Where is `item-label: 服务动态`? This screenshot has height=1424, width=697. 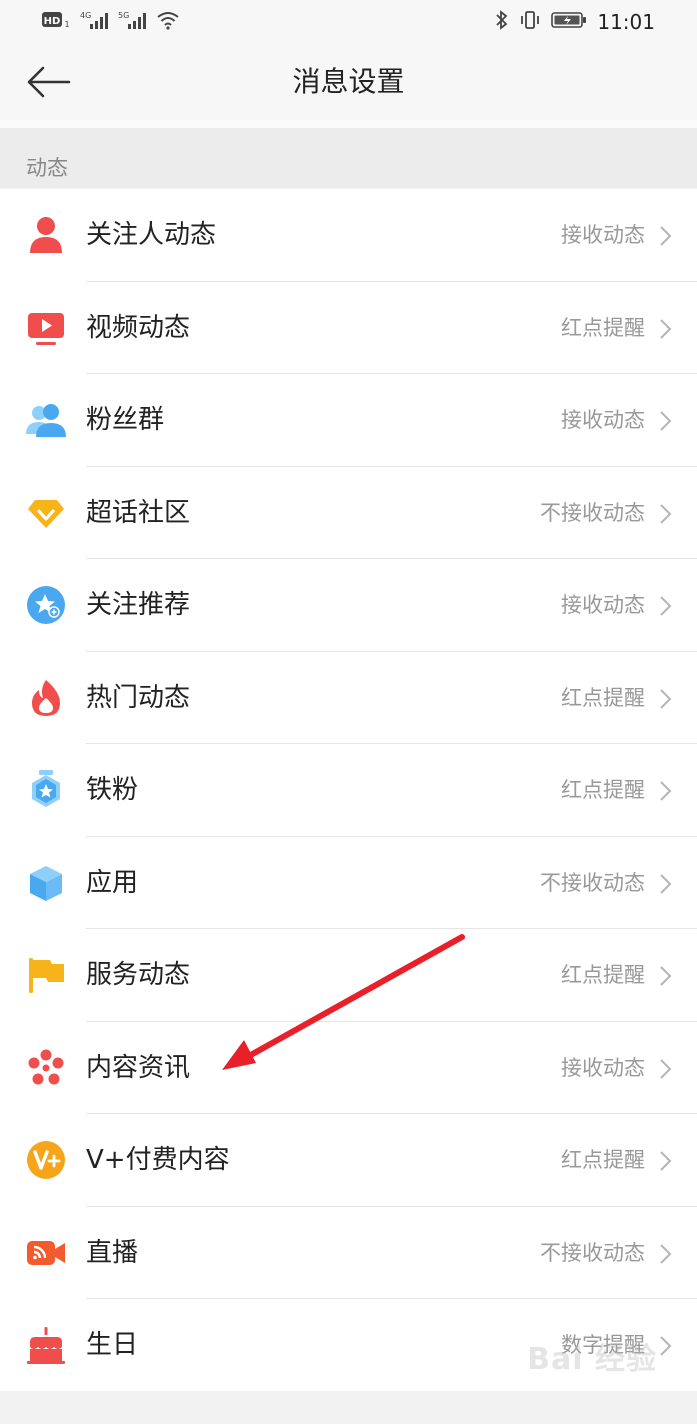 item-label: 服务动态 is located at coordinates (138, 975).